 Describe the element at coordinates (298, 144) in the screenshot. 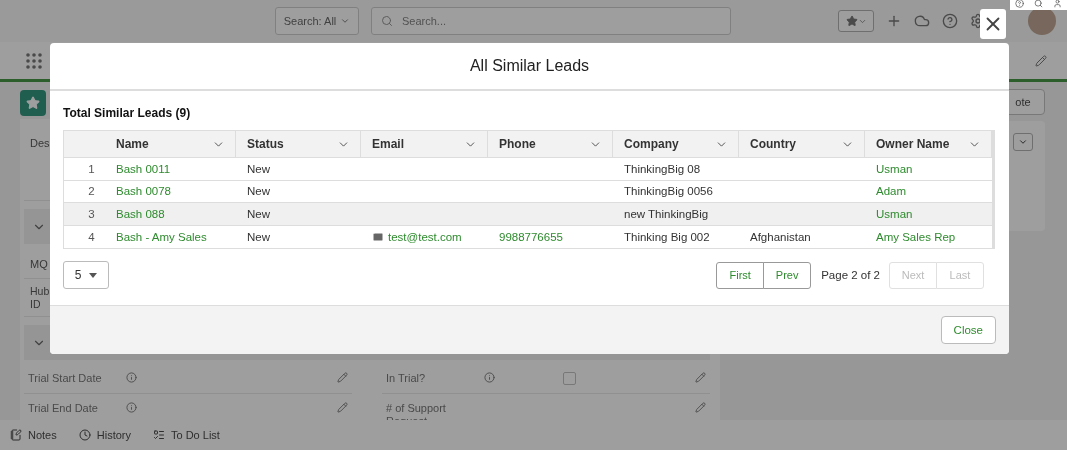

I see `column-header: Status` at that location.